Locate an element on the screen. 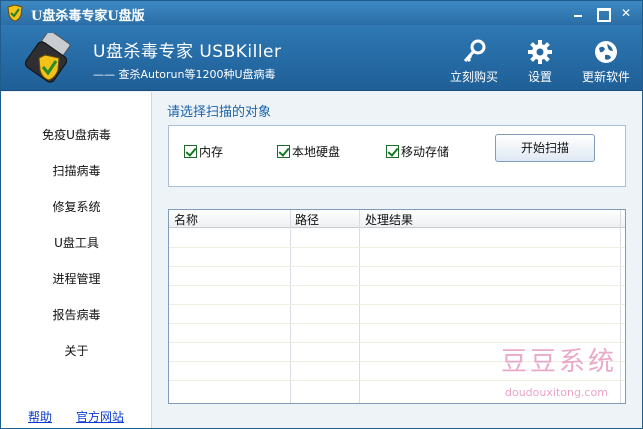 This screenshot has width=643, height=429. usb-shield-logo-icon is located at coordinates (47, 58).